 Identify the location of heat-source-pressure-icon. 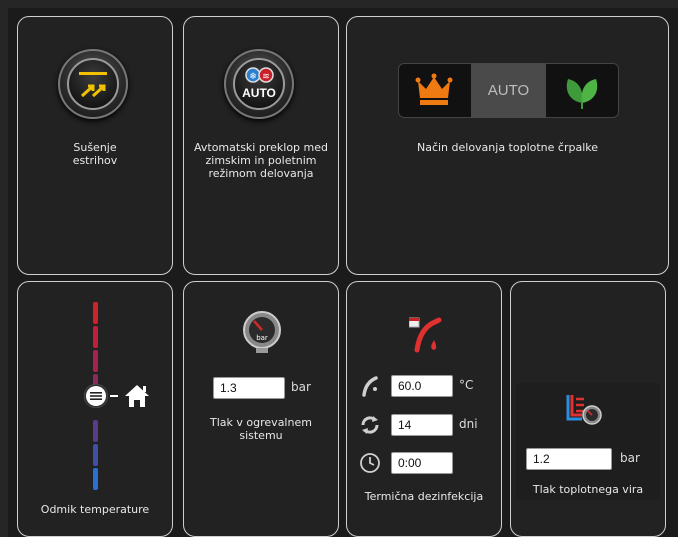
(584, 410).